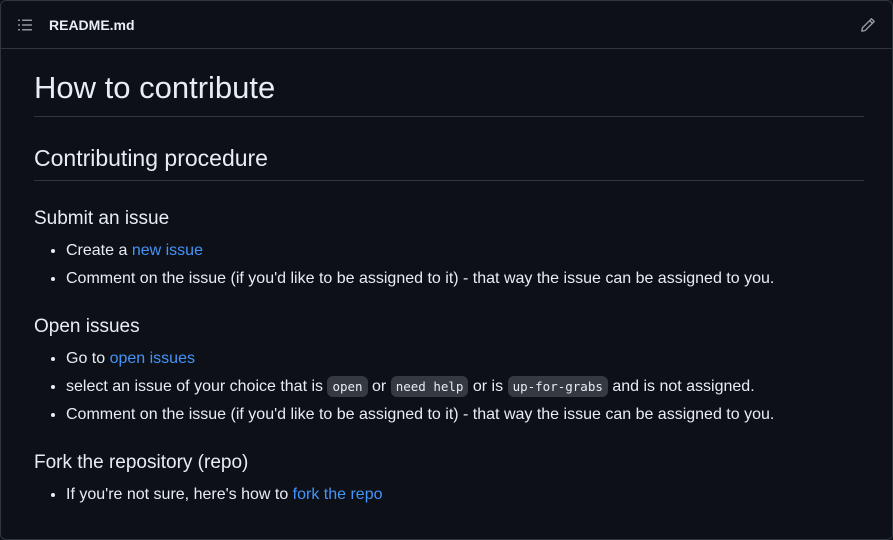 The image size is (893, 540). What do you see at coordinates (347, 386) in the screenshot?
I see `inline-code-open: open` at bounding box center [347, 386].